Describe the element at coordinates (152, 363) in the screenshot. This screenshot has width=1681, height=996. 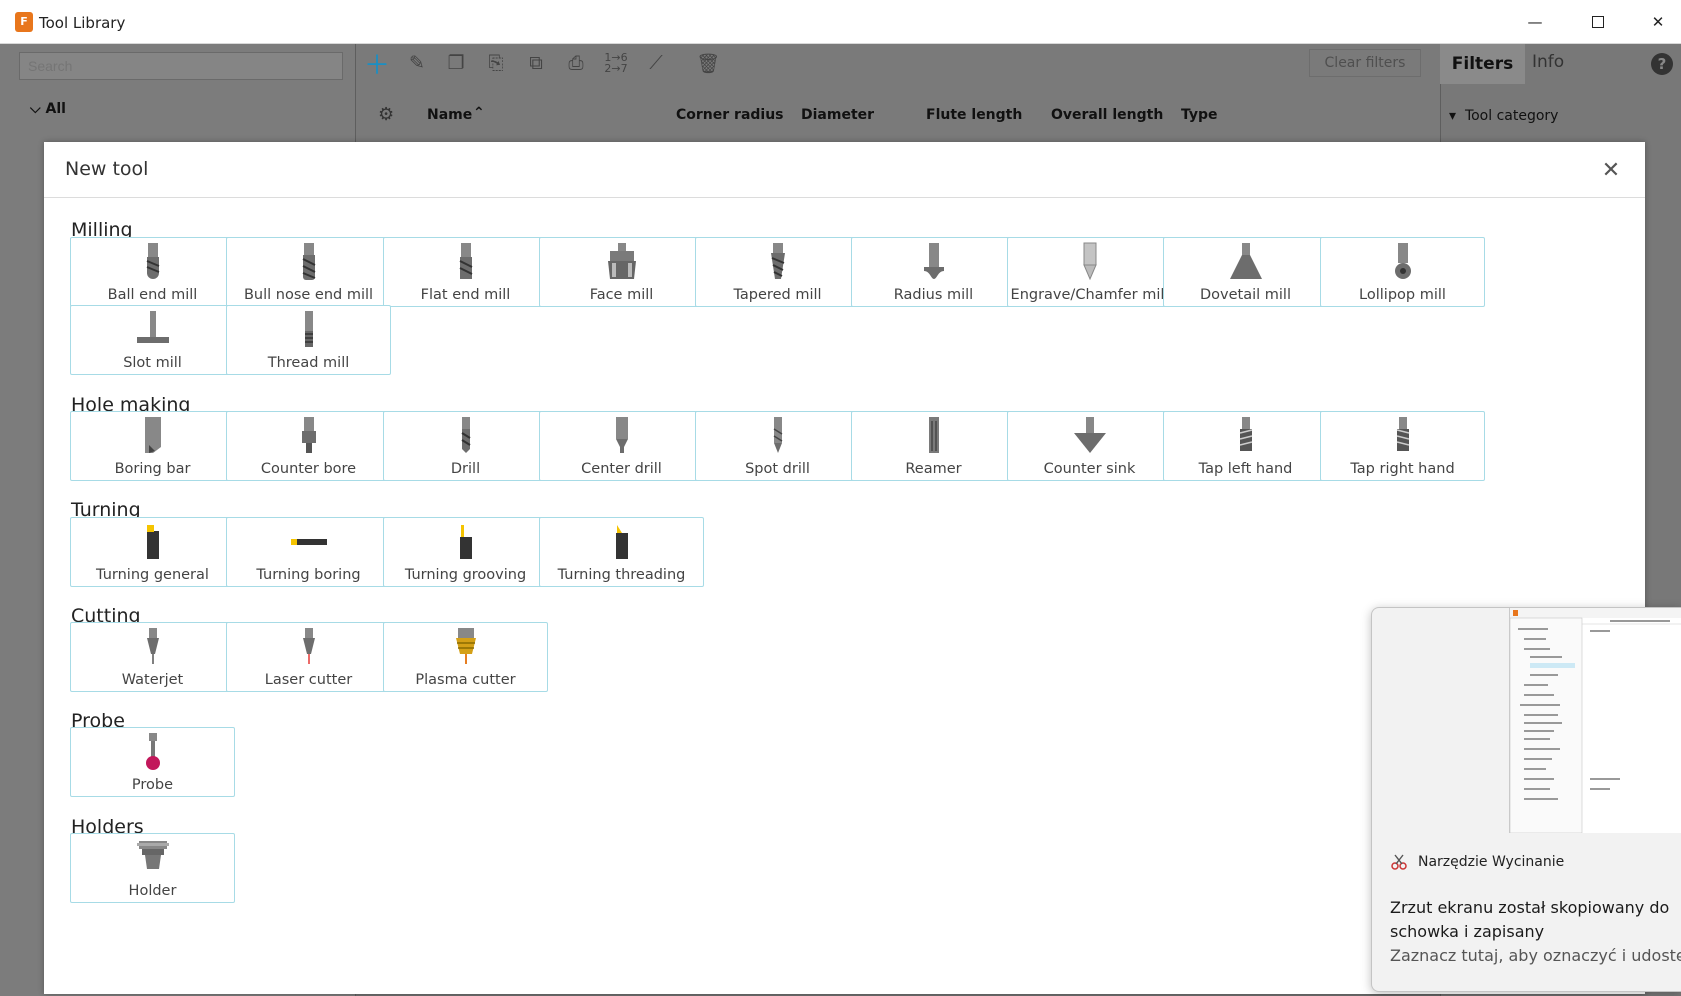
I see `tool-tile-label: Slot mill` at that location.